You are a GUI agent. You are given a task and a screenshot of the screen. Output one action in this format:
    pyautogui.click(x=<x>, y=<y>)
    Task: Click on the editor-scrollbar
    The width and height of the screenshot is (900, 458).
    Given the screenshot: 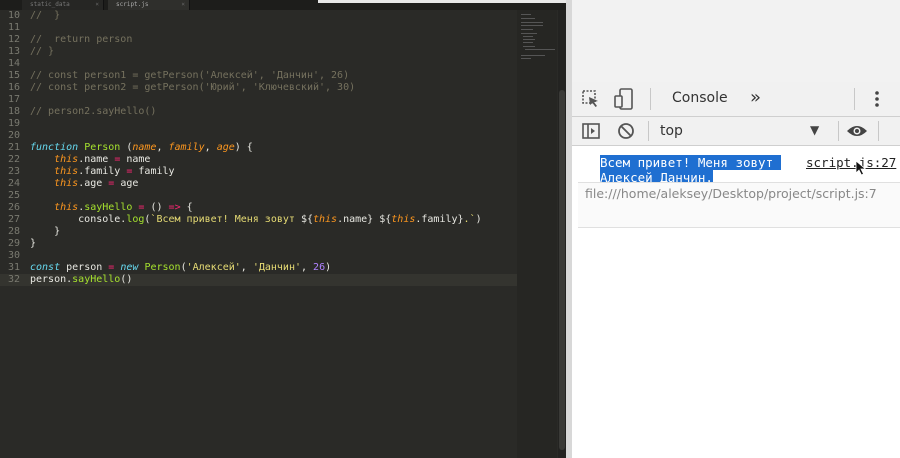 What is the action you would take?
    pyautogui.click(x=562, y=234)
    